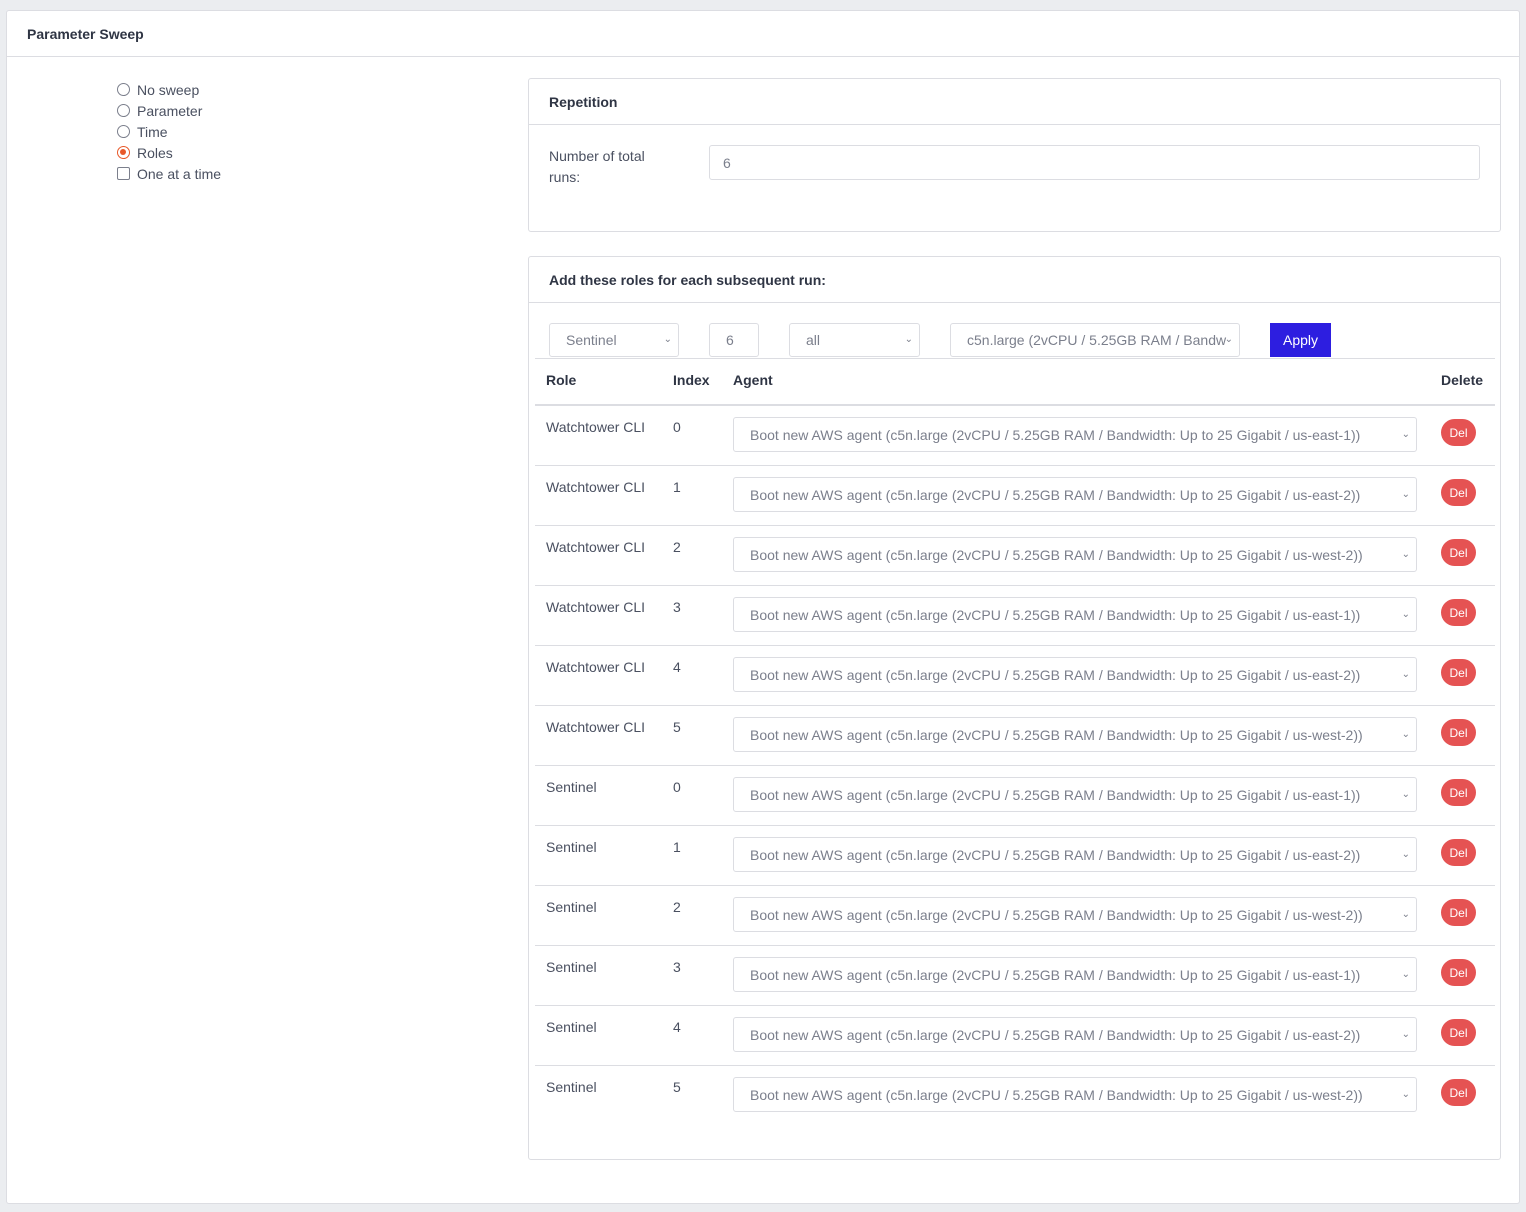 The height and width of the screenshot is (1212, 1526). What do you see at coordinates (179, 173) in the screenshot?
I see `option-label: One at a time` at bounding box center [179, 173].